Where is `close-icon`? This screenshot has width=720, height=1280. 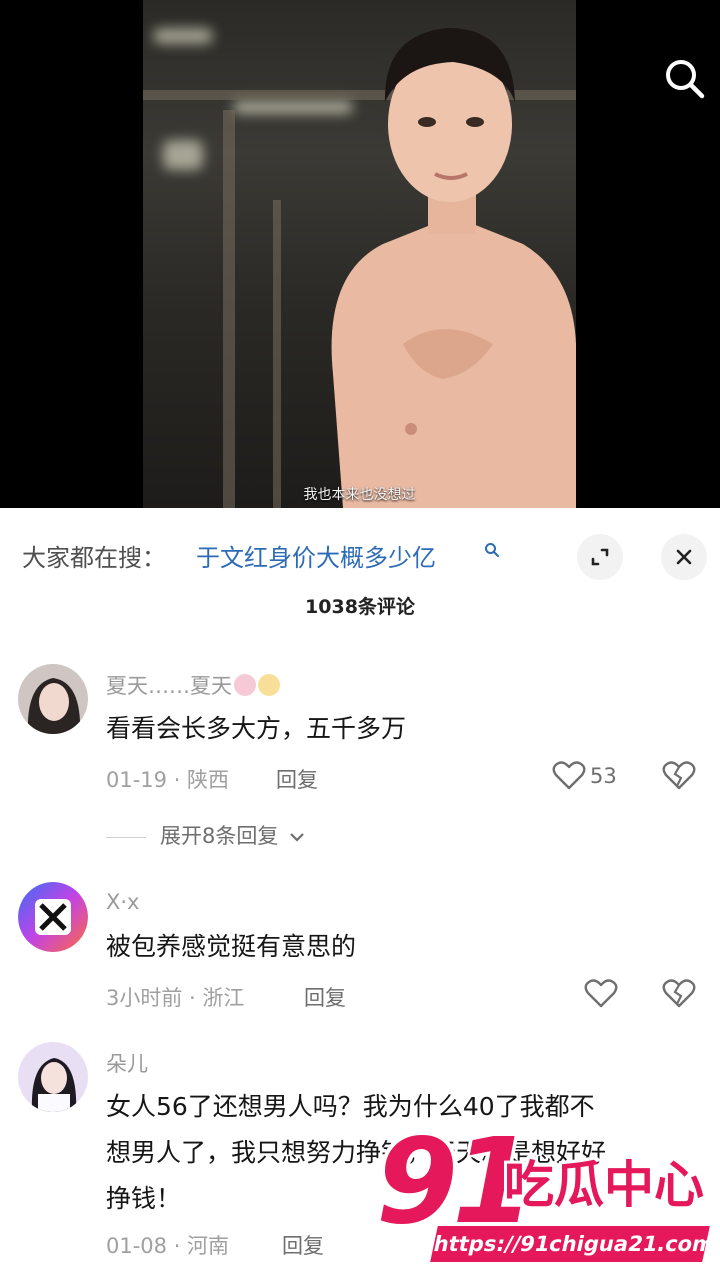
close-icon is located at coordinates (684, 557).